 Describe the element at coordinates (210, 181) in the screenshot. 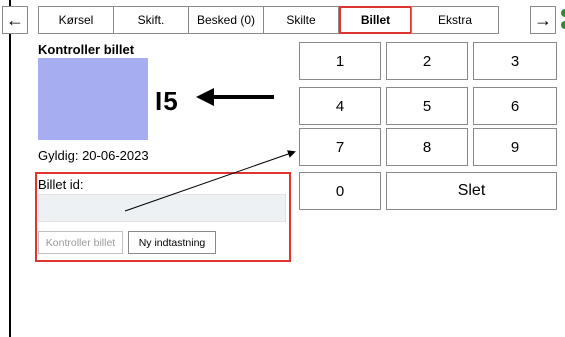

I see `pointer-arrow-icon` at that location.